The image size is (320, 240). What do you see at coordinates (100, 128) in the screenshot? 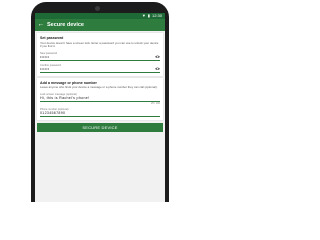
I see `secure-device-button: SECURE DEVICE` at bounding box center [100, 128].